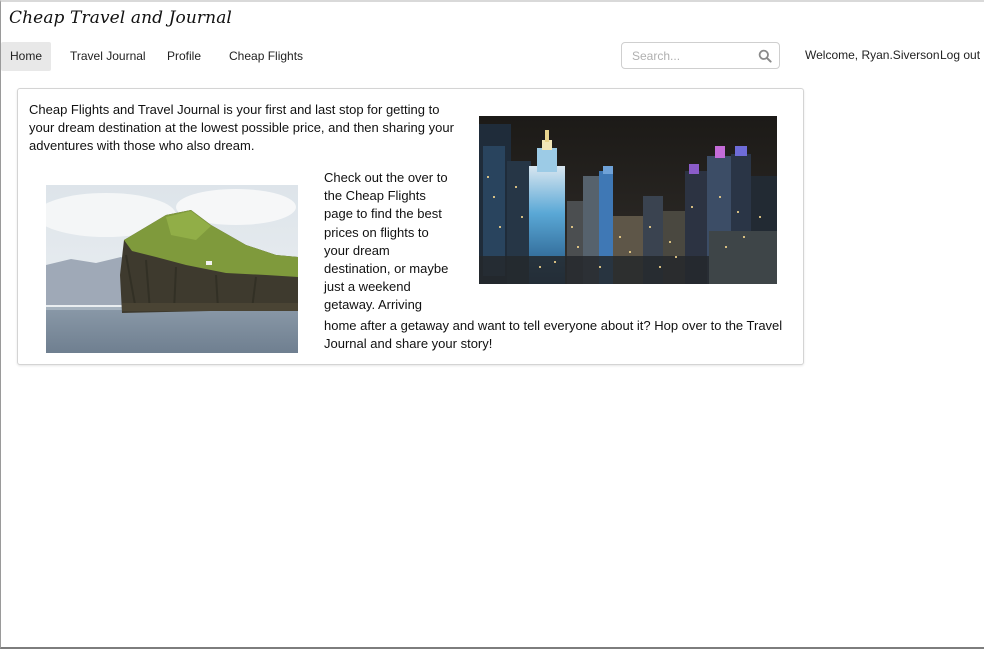 The image size is (984, 649). What do you see at coordinates (386, 177) in the screenshot?
I see `flights-paragraph-line: Check out the over to` at bounding box center [386, 177].